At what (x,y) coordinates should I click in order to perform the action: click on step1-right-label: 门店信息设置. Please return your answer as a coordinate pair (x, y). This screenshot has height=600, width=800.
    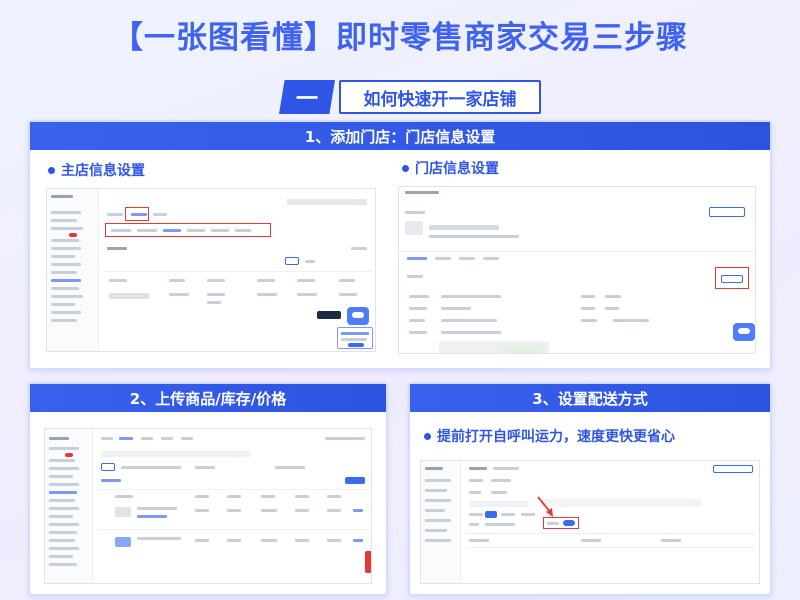
    Looking at the image, I should click on (457, 169).